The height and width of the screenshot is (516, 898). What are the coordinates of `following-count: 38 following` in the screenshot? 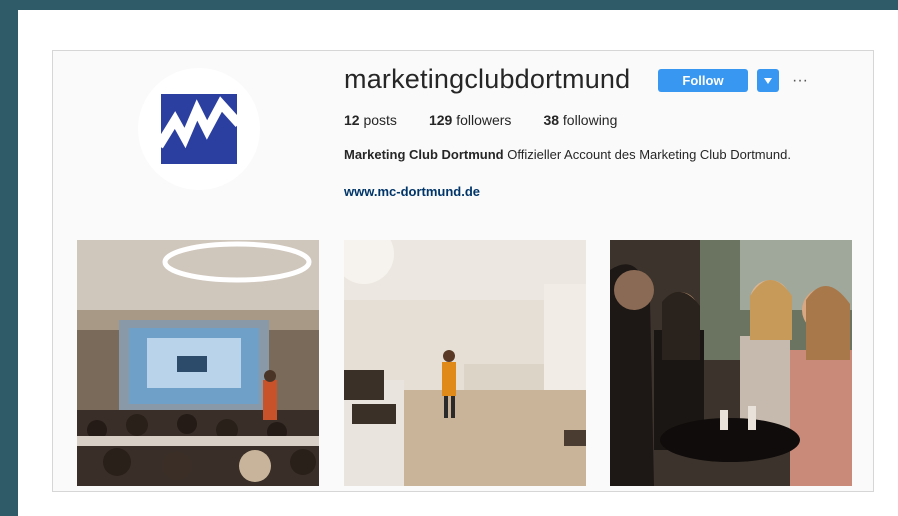 It's located at (580, 120).